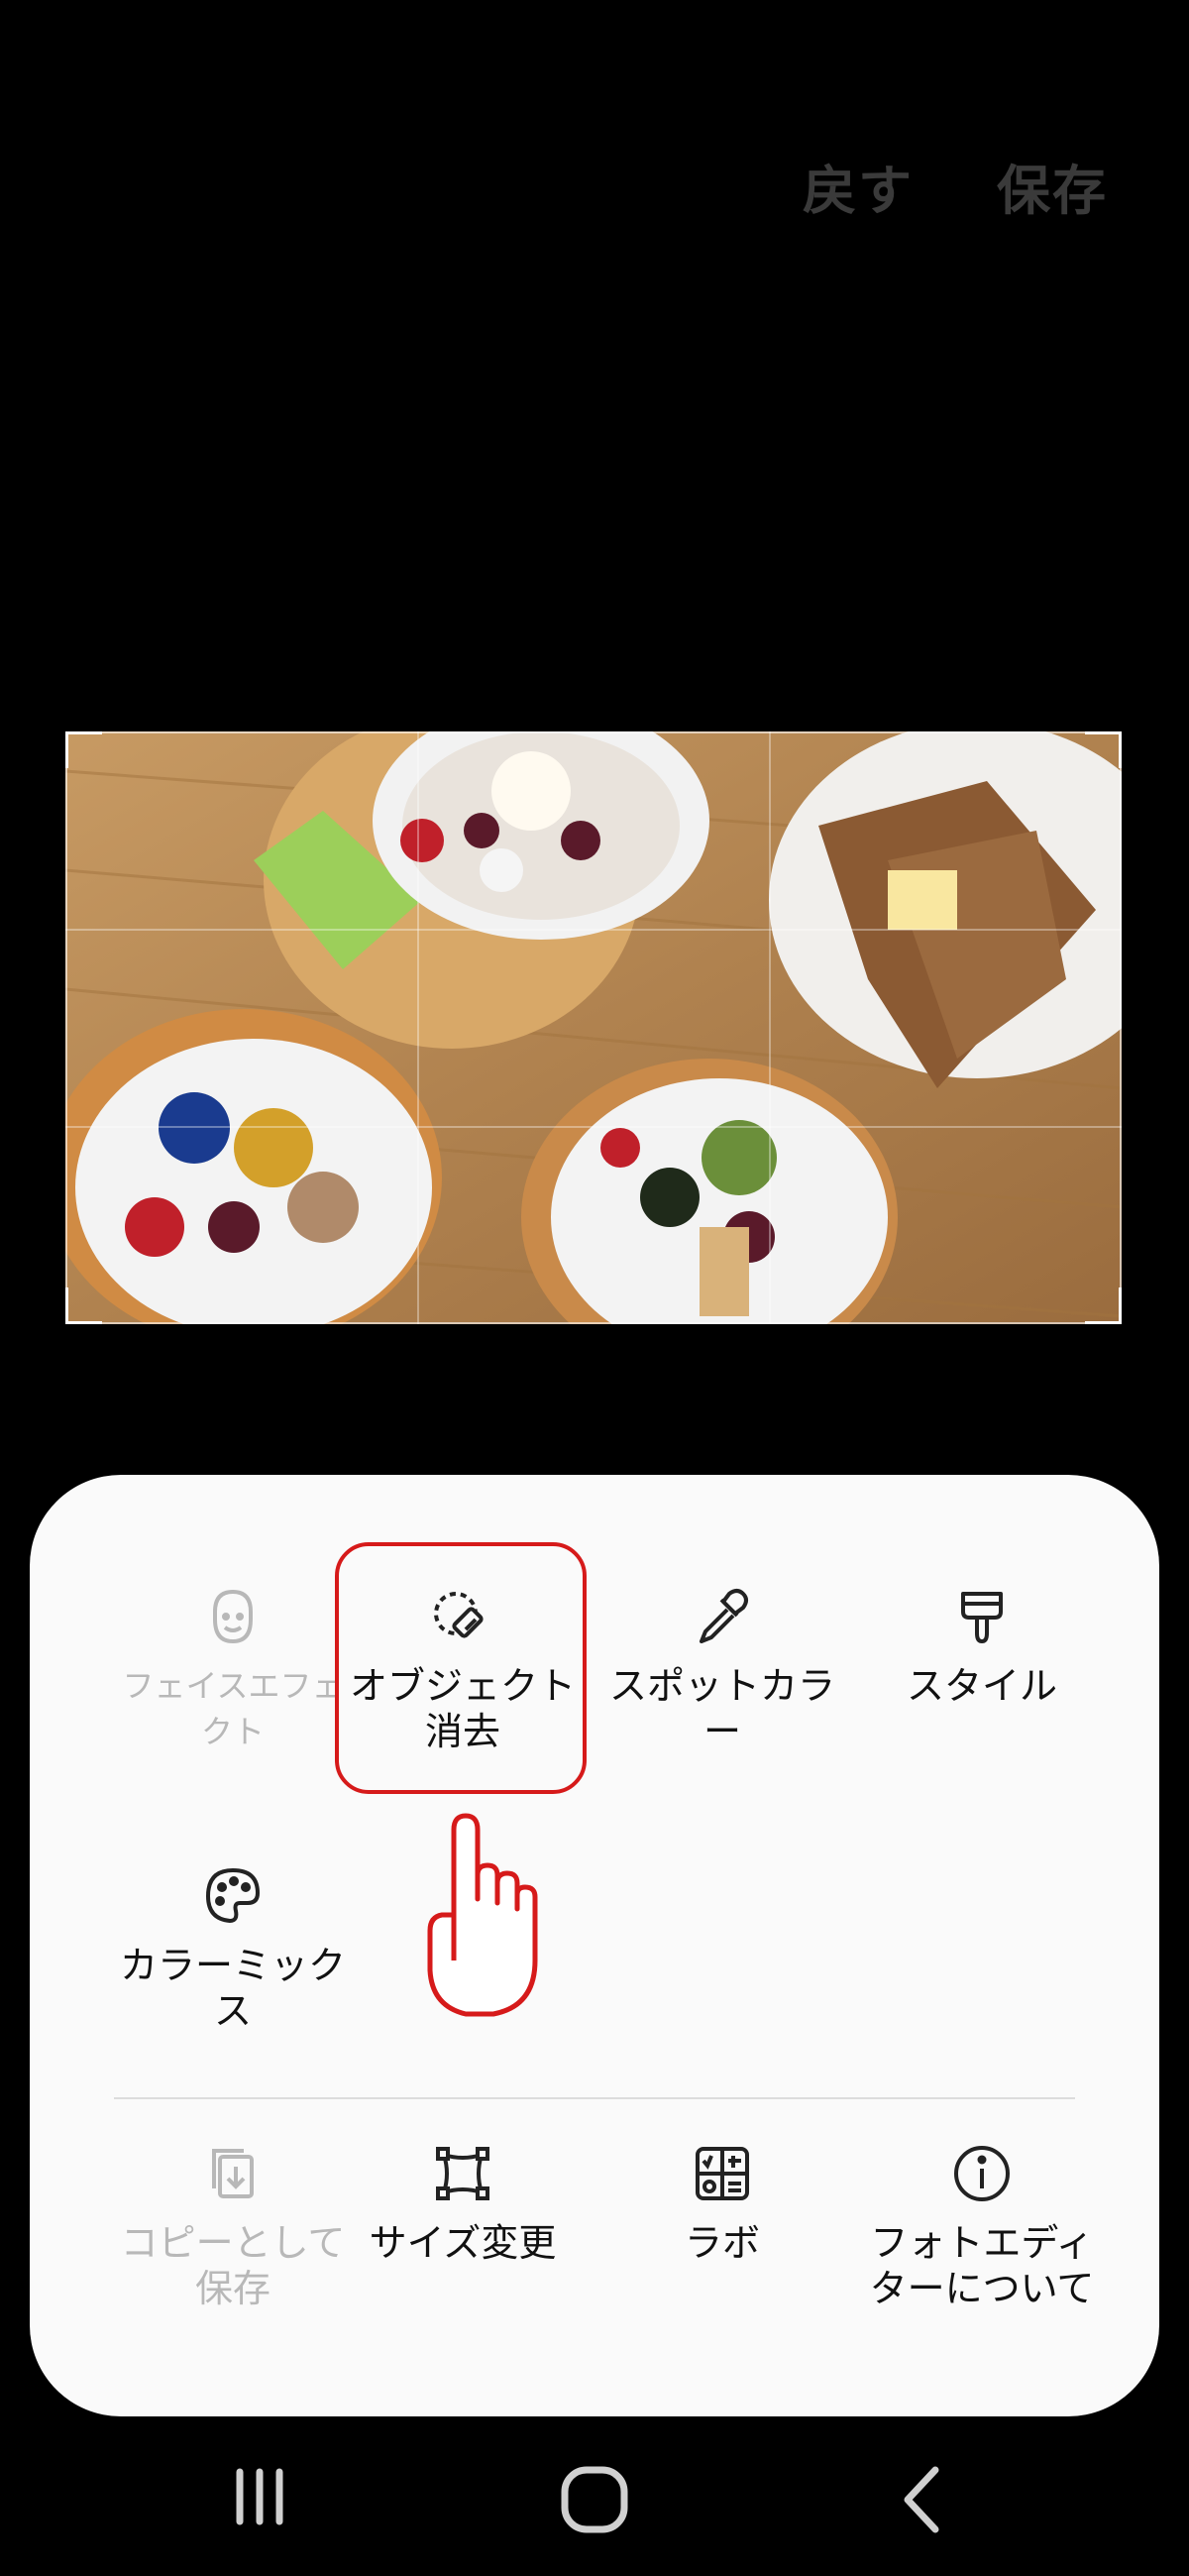  Describe the element at coordinates (722, 2203) in the screenshot. I see `labs-action: ラボ` at that location.